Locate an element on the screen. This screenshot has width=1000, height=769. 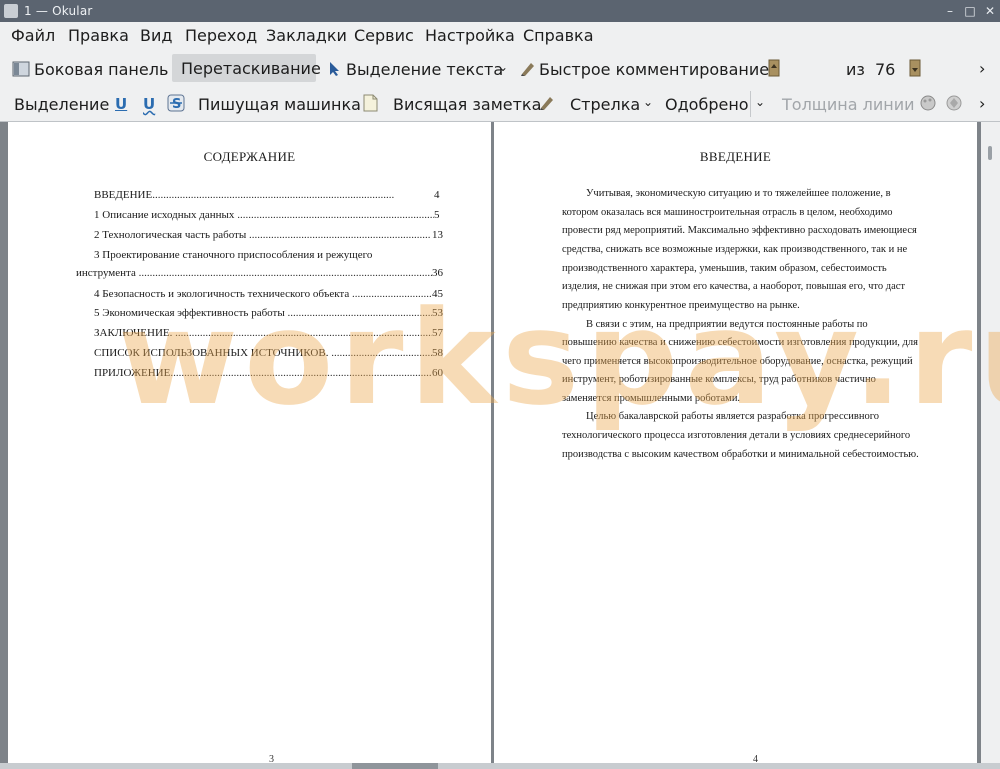
stamp-tool: Одобрено is located at coordinates (707, 104).